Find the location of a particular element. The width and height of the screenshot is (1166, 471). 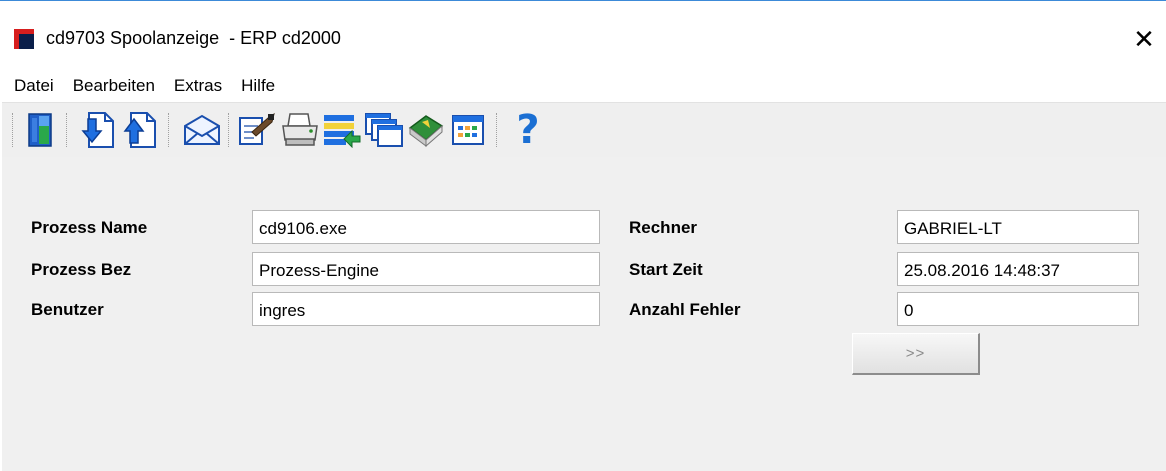

rechner-field: GABRIEL-LT is located at coordinates (1018, 227).